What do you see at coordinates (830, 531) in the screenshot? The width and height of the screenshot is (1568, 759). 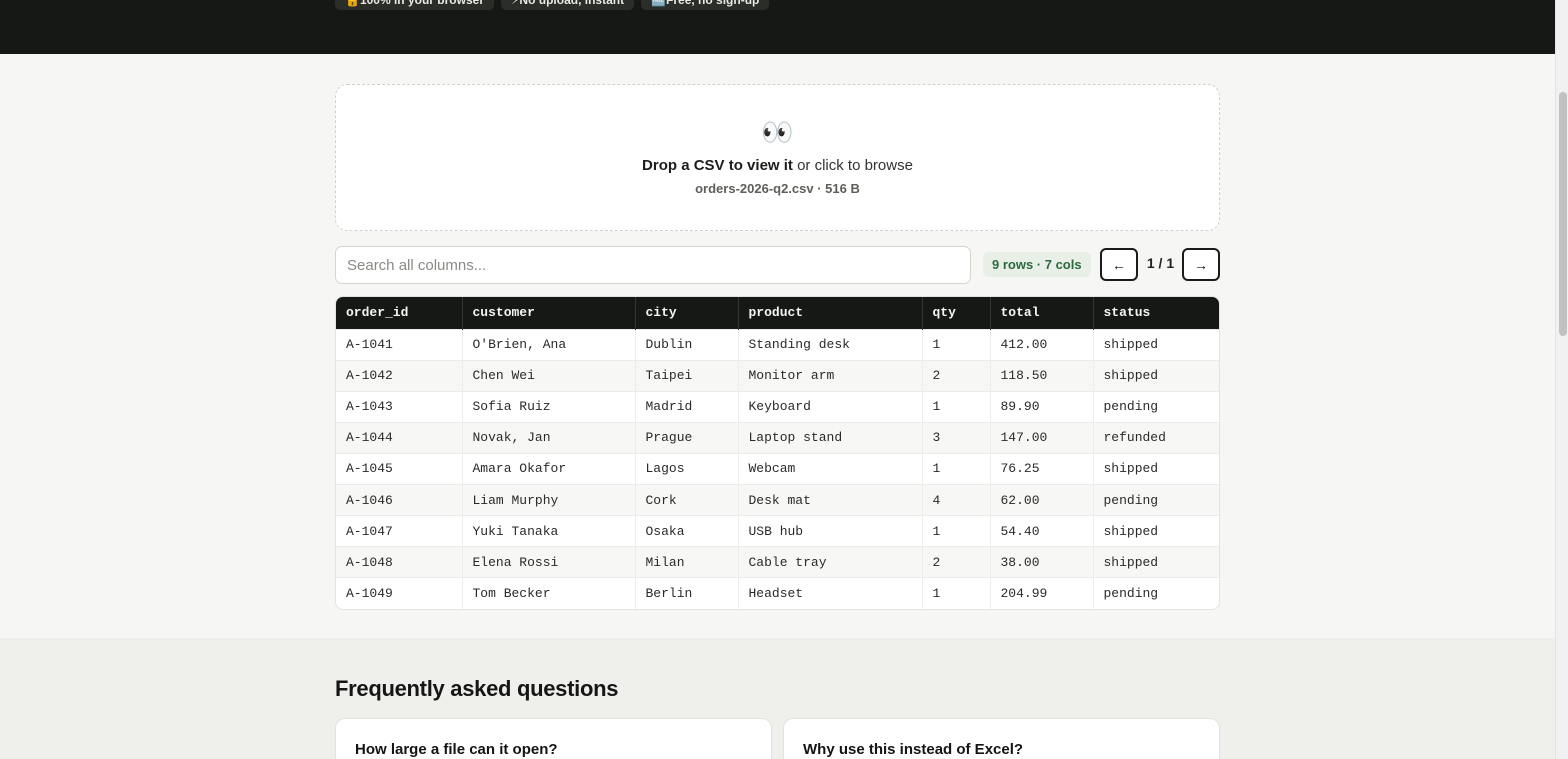 I see `table-cell: USB hub` at bounding box center [830, 531].